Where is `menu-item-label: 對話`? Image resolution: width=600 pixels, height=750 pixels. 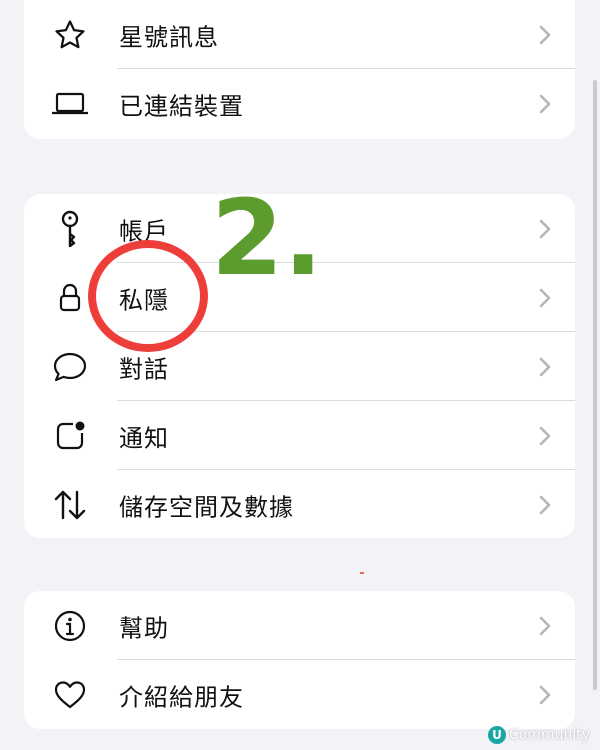 menu-item-label: 對話 is located at coordinates (144, 369).